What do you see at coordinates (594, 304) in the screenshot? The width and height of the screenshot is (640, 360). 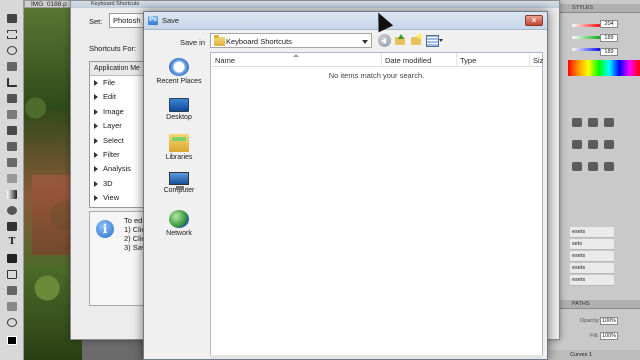 I see `paths-panel-header: PATHS` at bounding box center [594, 304].